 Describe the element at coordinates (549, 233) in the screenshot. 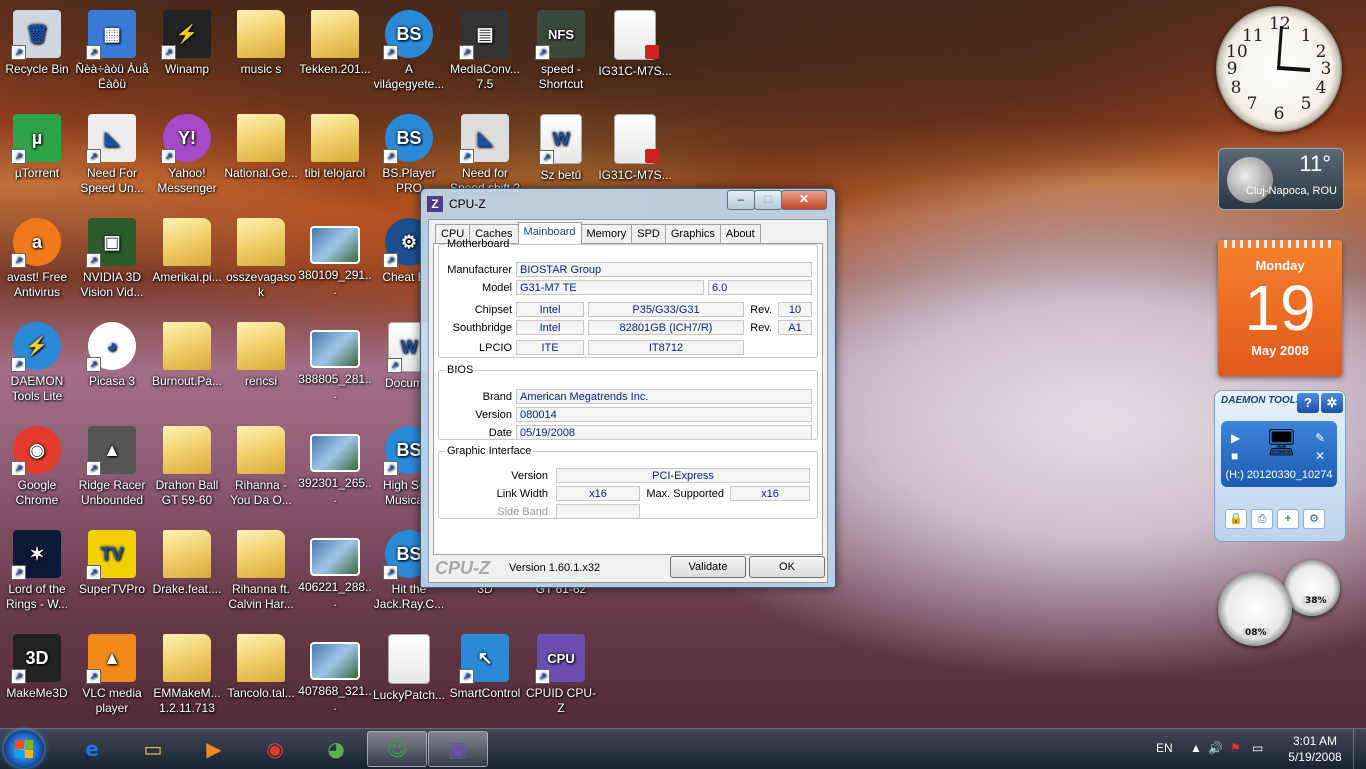

I see `tab-mainboard: Mainboard` at that location.